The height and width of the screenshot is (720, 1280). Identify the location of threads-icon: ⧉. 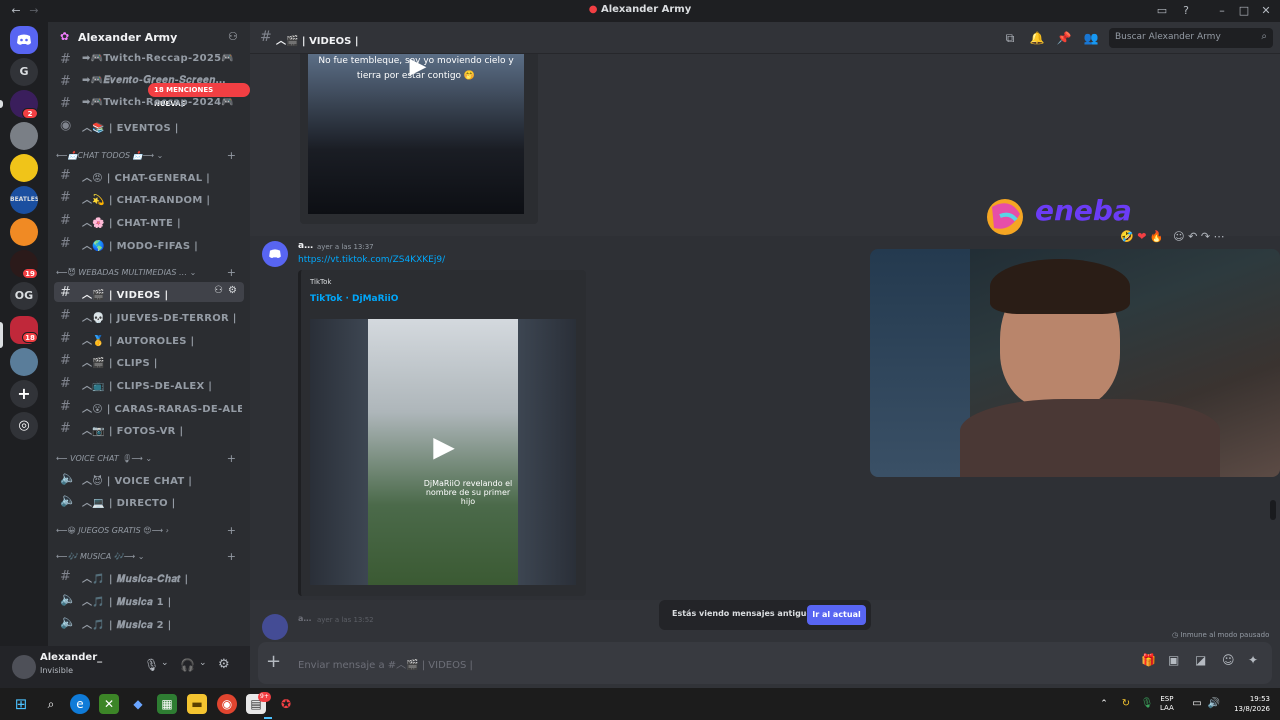
(1010, 38).